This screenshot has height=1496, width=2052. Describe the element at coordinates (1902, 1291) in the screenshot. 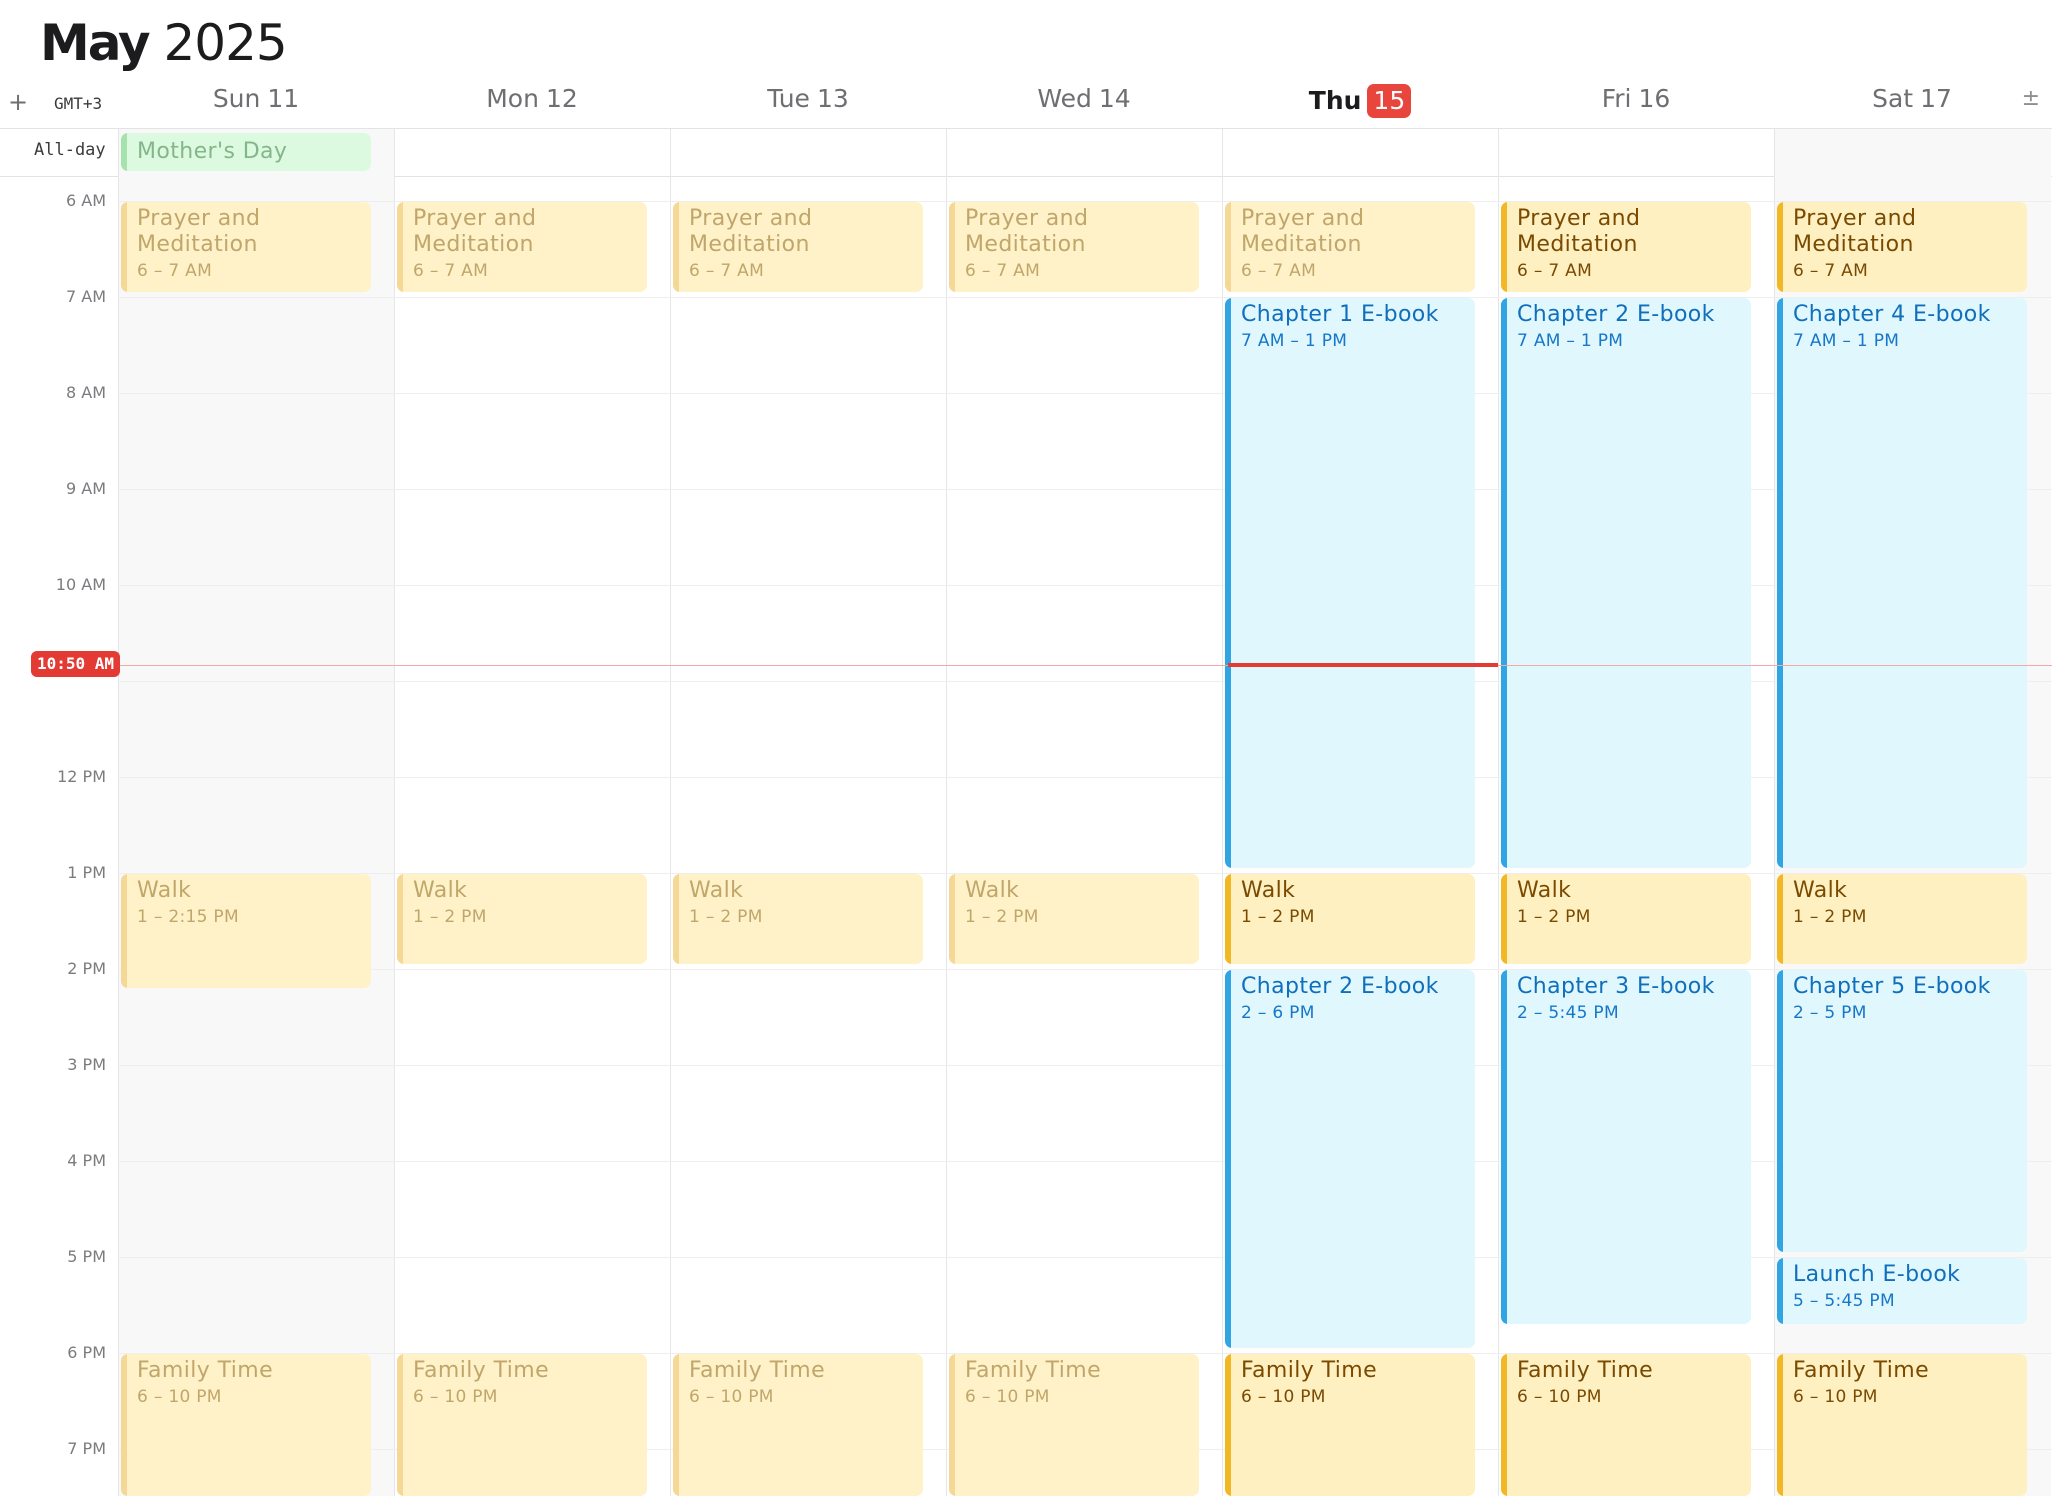

I see `calendar-event: Launch E-book 5 – 5:45 PM` at that location.